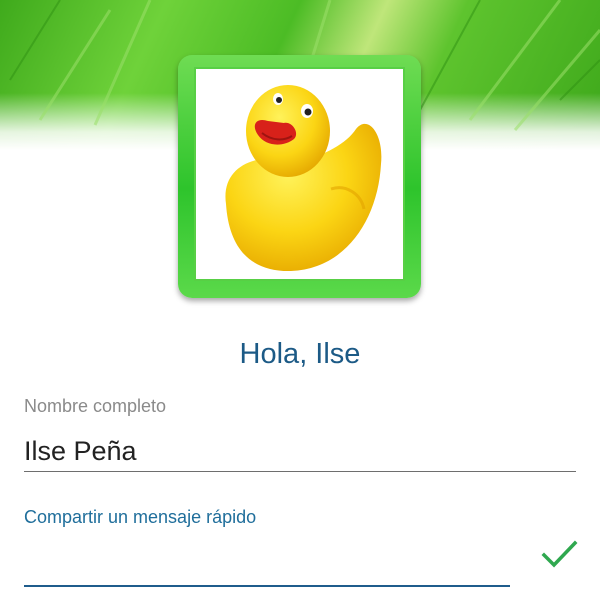 This screenshot has height=600, width=600. Describe the element at coordinates (303, 178) in the screenshot. I see `rubber-duck-icon` at that location.